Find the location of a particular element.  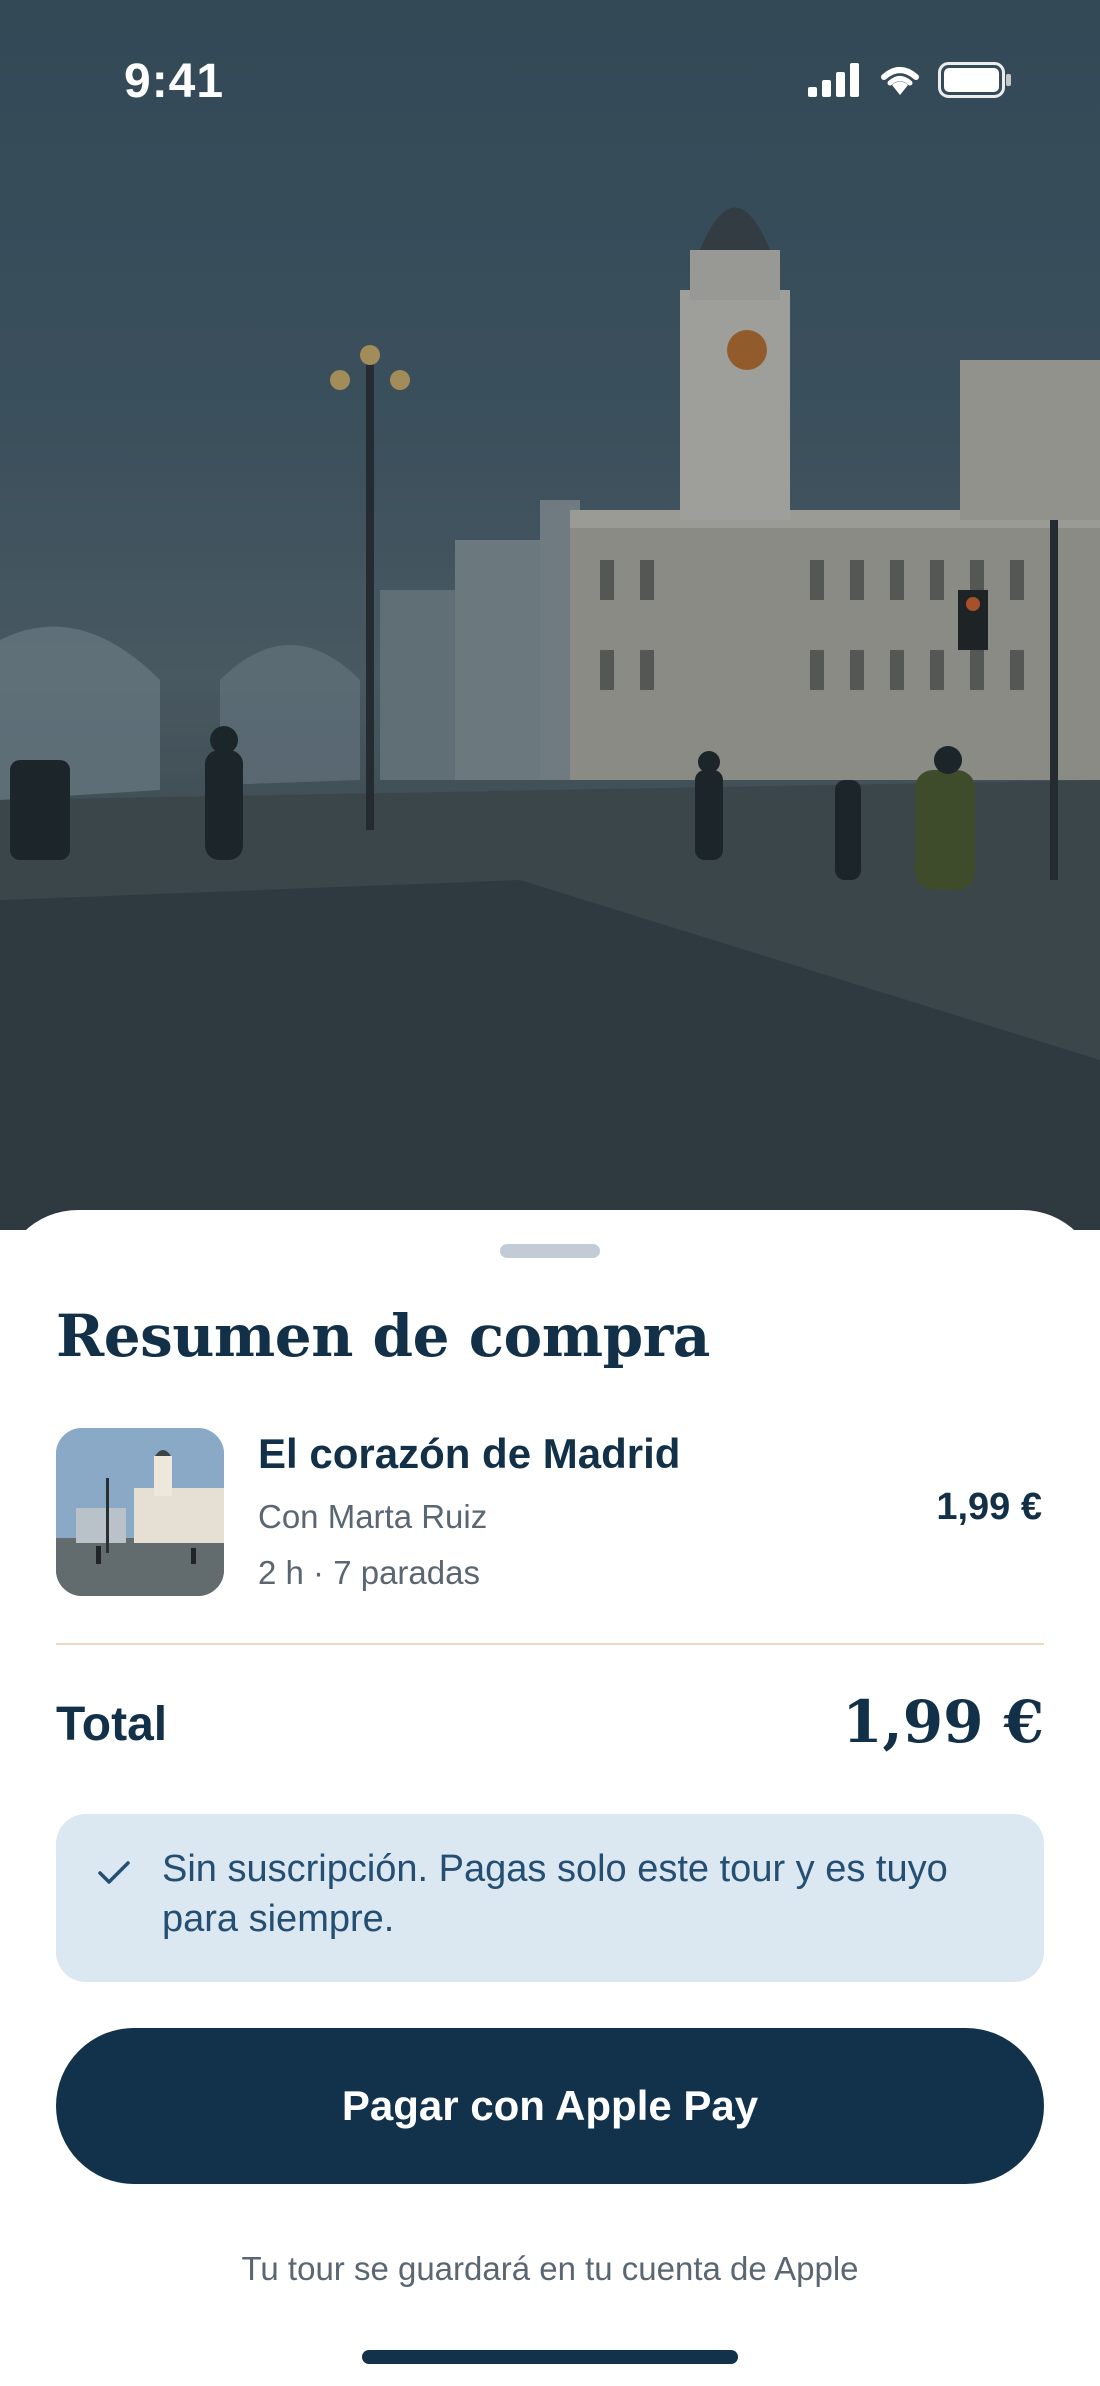

status-bar: 9:41 is located at coordinates (550, 85).